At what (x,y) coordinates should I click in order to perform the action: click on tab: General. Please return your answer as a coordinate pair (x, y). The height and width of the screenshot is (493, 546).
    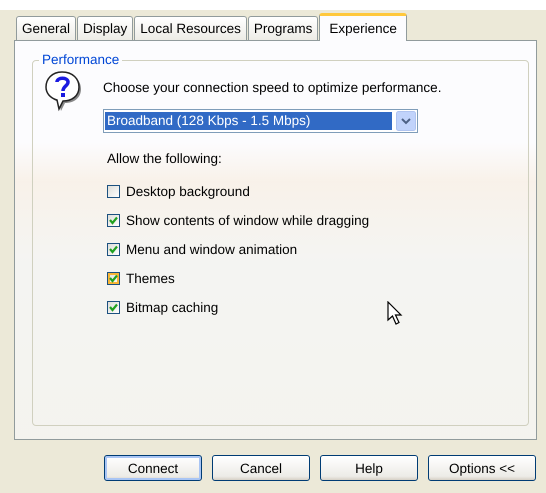
    Looking at the image, I should click on (46, 28).